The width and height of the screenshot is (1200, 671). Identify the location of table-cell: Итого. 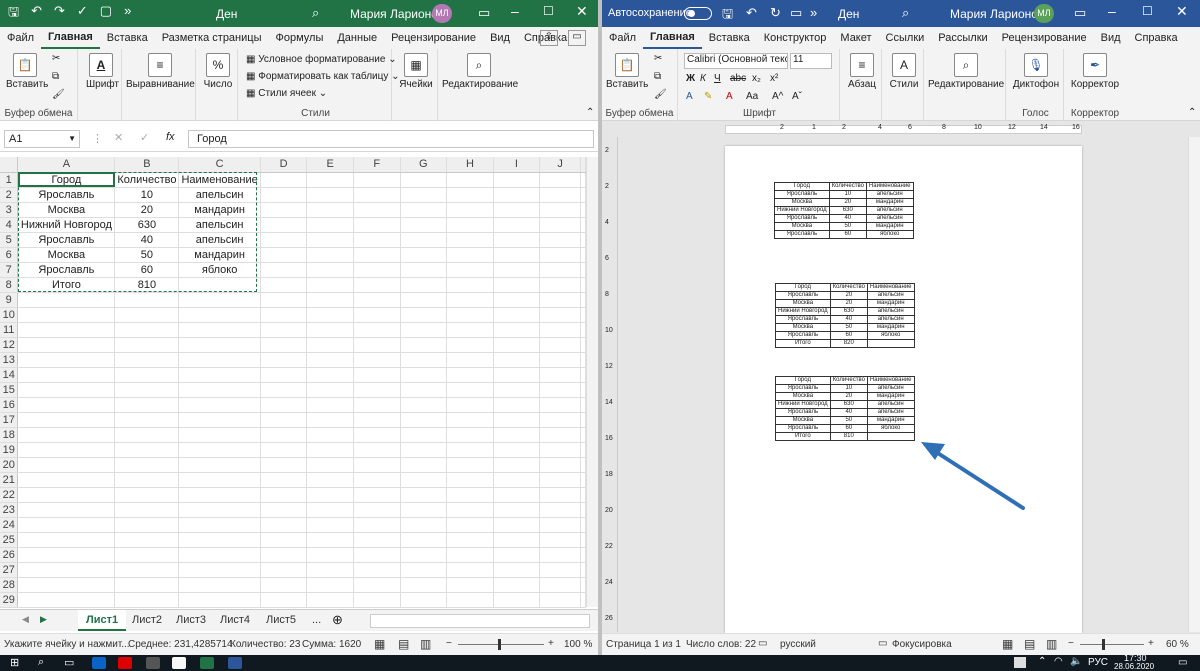
(803, 436).